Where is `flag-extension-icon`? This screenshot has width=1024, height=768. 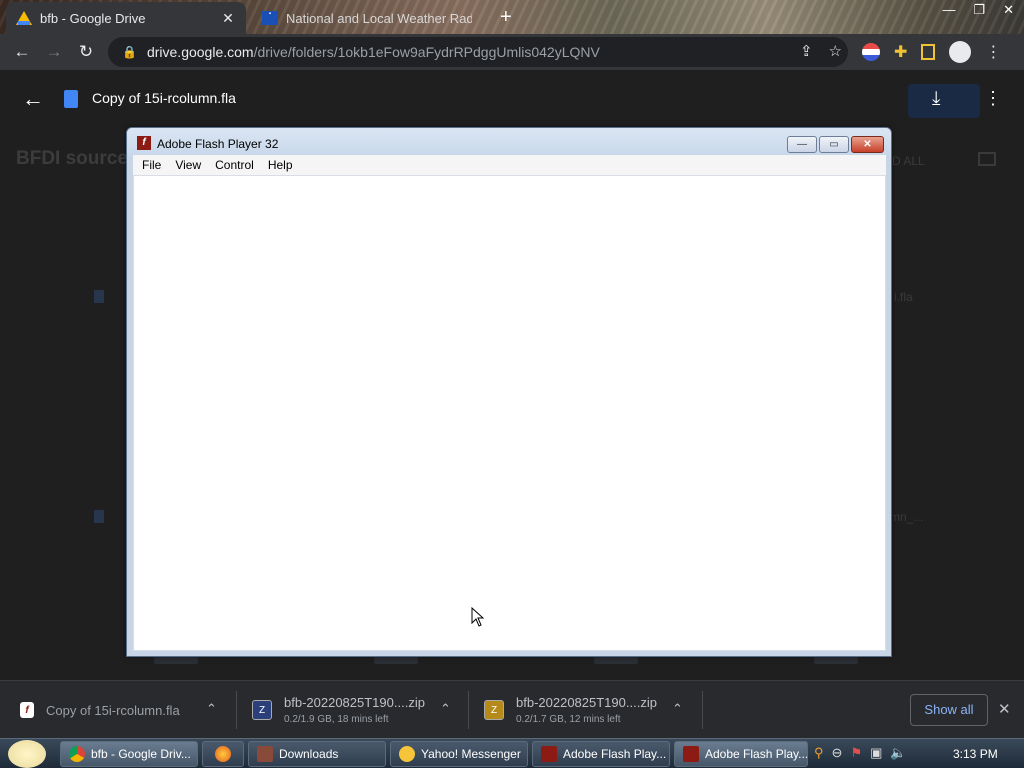
flag-extension-icon is located at coordinates (871, 52).